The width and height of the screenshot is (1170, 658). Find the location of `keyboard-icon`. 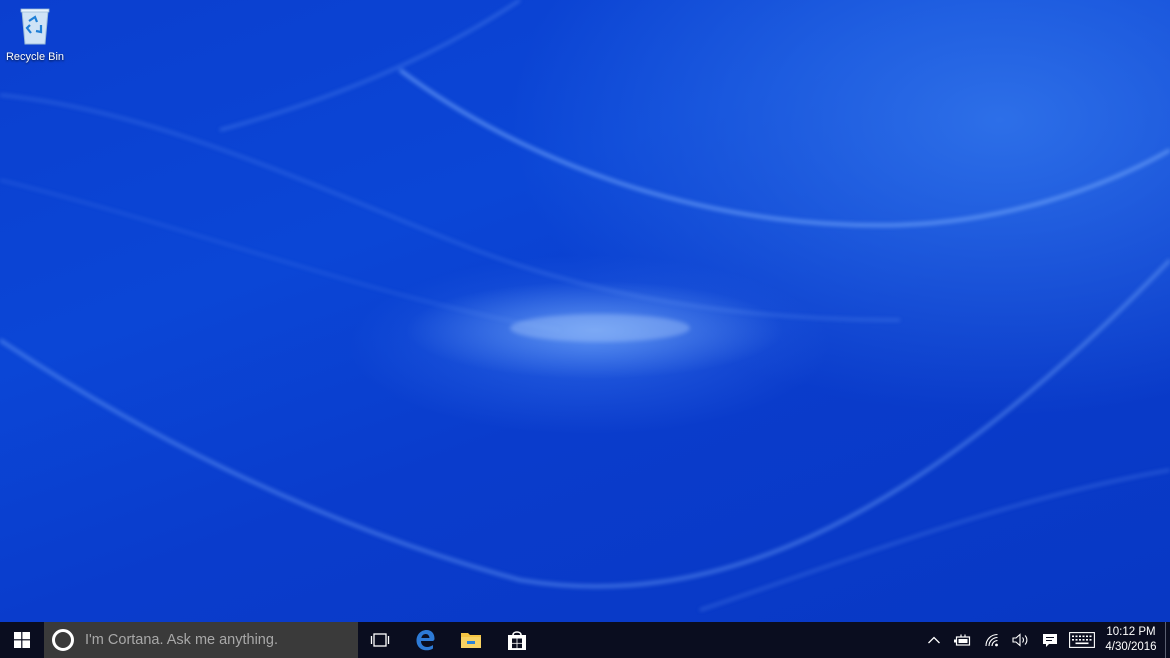

keyboard-icon is located at coordinates (1082, 640).